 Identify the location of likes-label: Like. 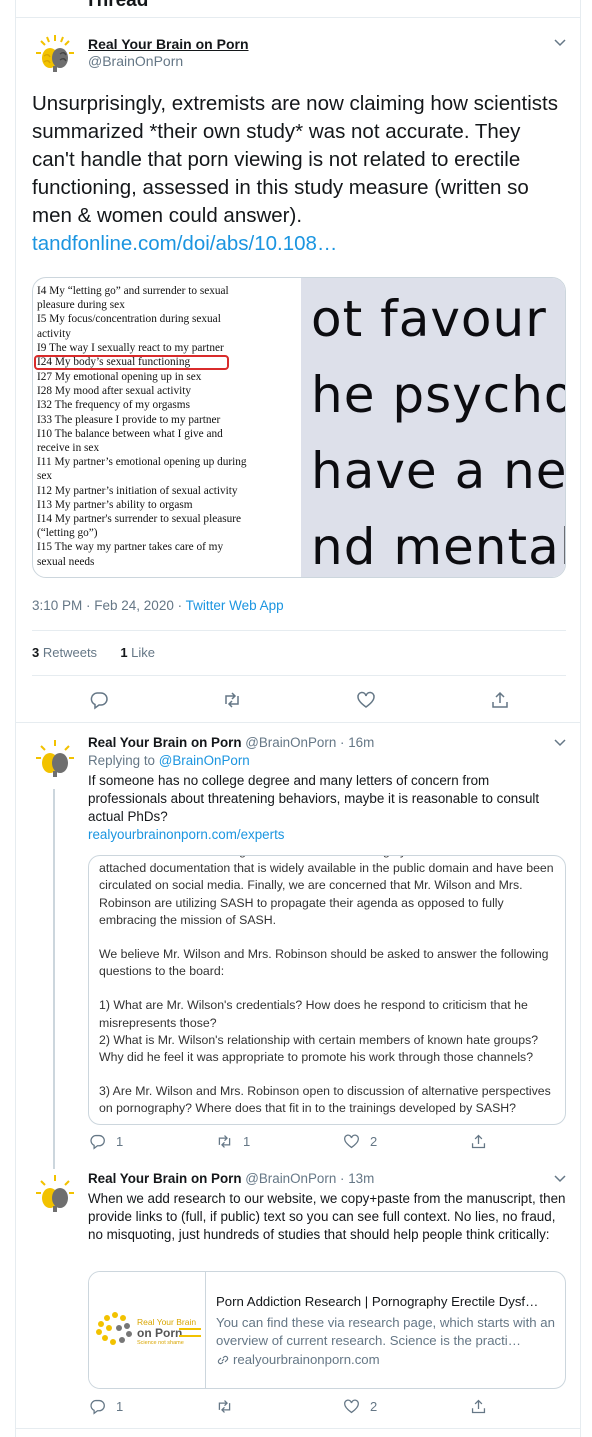
(143, 652).